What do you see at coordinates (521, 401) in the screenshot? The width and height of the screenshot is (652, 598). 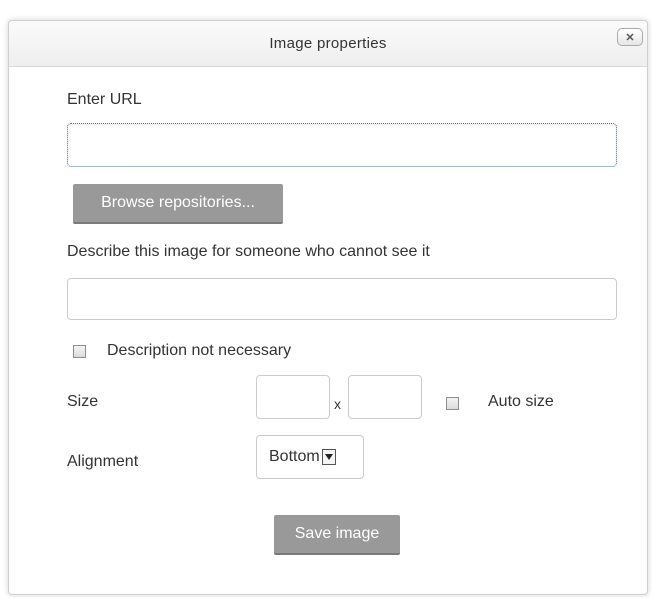 I see `auto-size-label: Auto size` at bounding box center [521, 401].